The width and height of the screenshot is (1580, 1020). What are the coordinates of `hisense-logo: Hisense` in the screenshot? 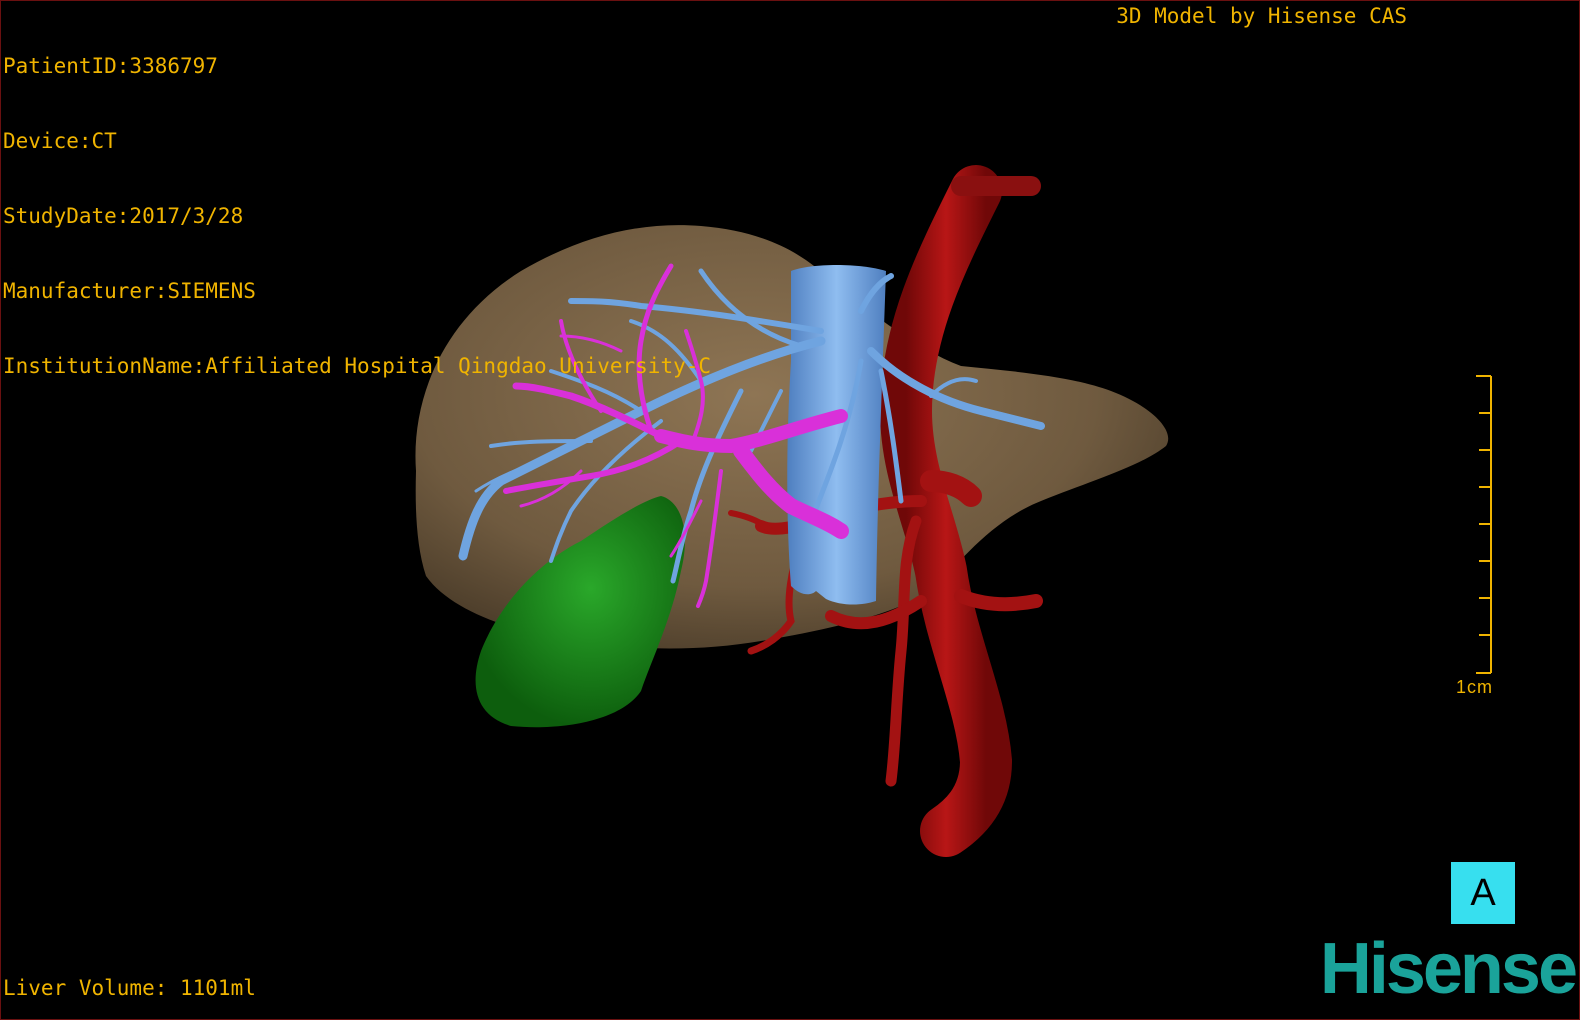 It's located at (1448, 969).